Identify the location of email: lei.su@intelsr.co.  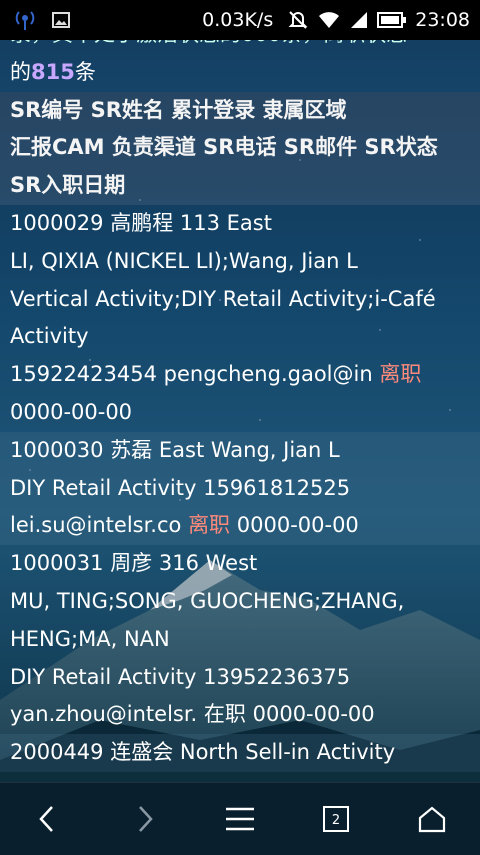
(96, 525).